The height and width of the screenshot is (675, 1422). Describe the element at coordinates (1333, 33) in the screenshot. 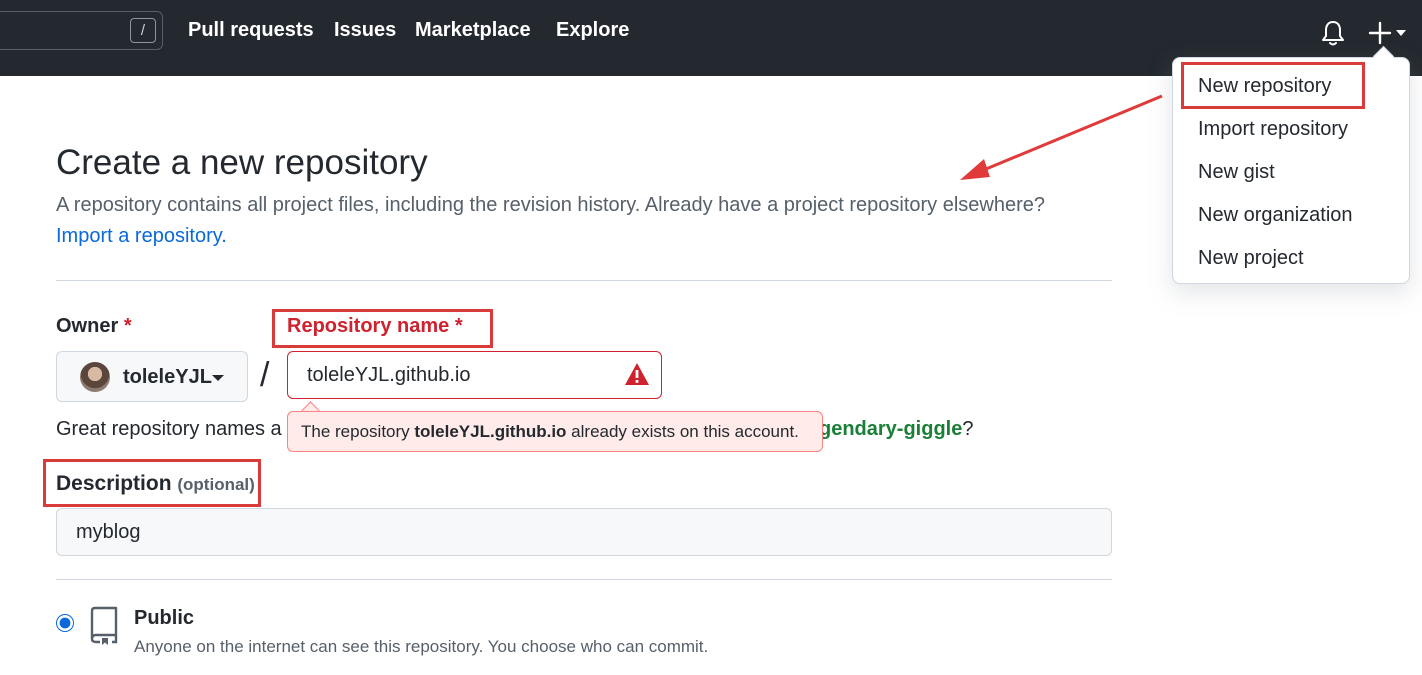

I see `bell-icon` at that location.